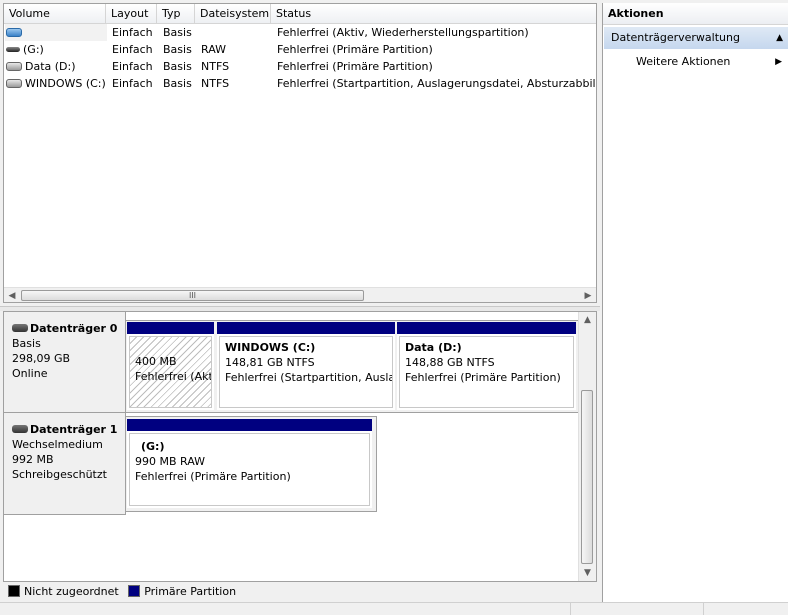 The height and width of the screenshot is (615, 788). What do you see at coordinates (213, 49) in the screenshot?
I see `dateisystem-cell: RAW` at bounding box center [213, 49].